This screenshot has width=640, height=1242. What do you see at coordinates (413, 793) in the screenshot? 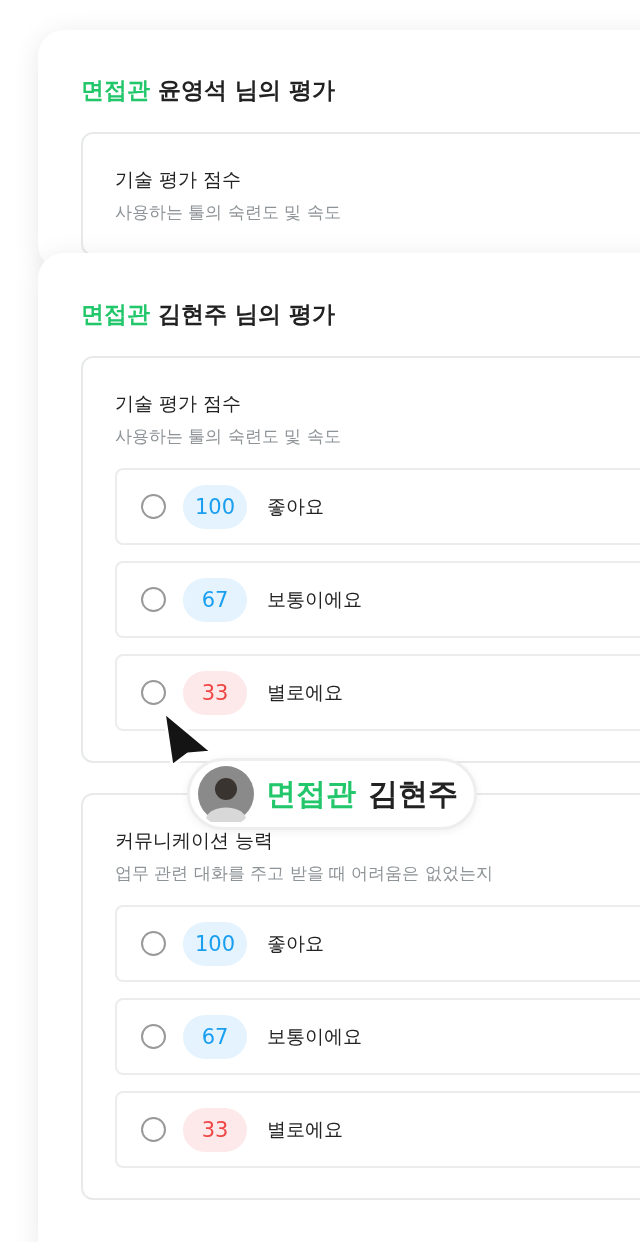
I see `user-name: 김현주` at bounding box center [413, 793].